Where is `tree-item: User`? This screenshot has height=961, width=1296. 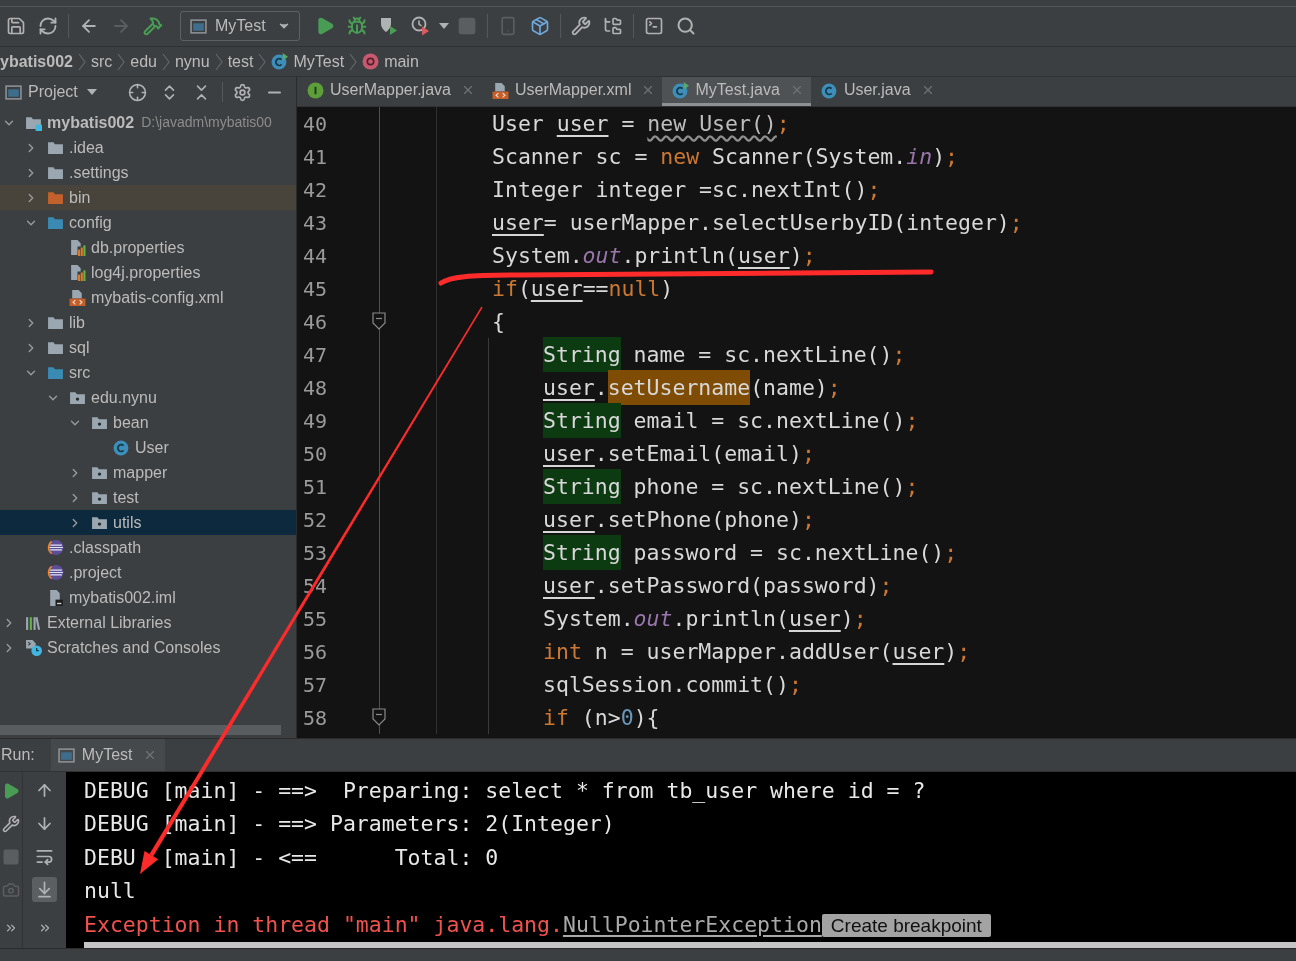
tree-item: User is located at coordinates (148, 447).